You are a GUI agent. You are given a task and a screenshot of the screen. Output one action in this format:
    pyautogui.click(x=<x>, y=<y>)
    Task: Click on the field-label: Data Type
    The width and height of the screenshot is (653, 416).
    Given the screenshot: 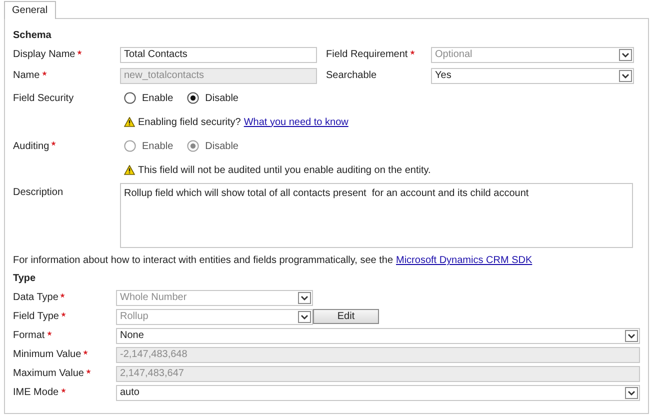 What is the action you would take?
    pyautogui.click(x=35, y=298)
    